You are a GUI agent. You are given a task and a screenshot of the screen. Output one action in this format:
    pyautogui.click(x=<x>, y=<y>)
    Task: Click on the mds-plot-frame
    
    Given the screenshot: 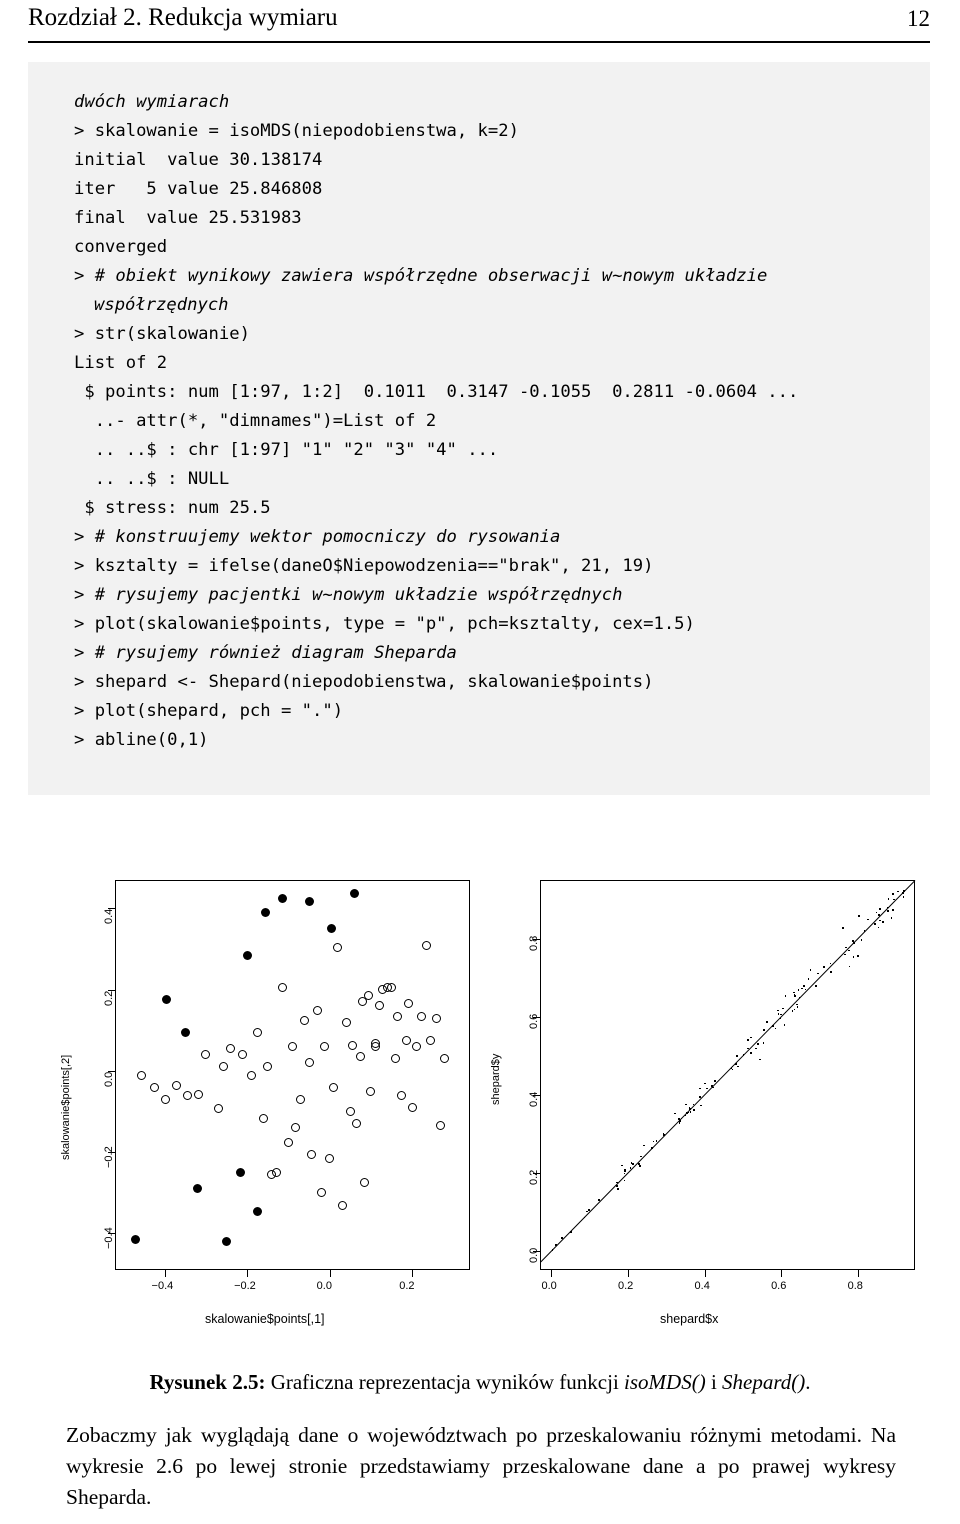 What is the action you would take?
    pyautogui.click(x=292, y=1075)
    